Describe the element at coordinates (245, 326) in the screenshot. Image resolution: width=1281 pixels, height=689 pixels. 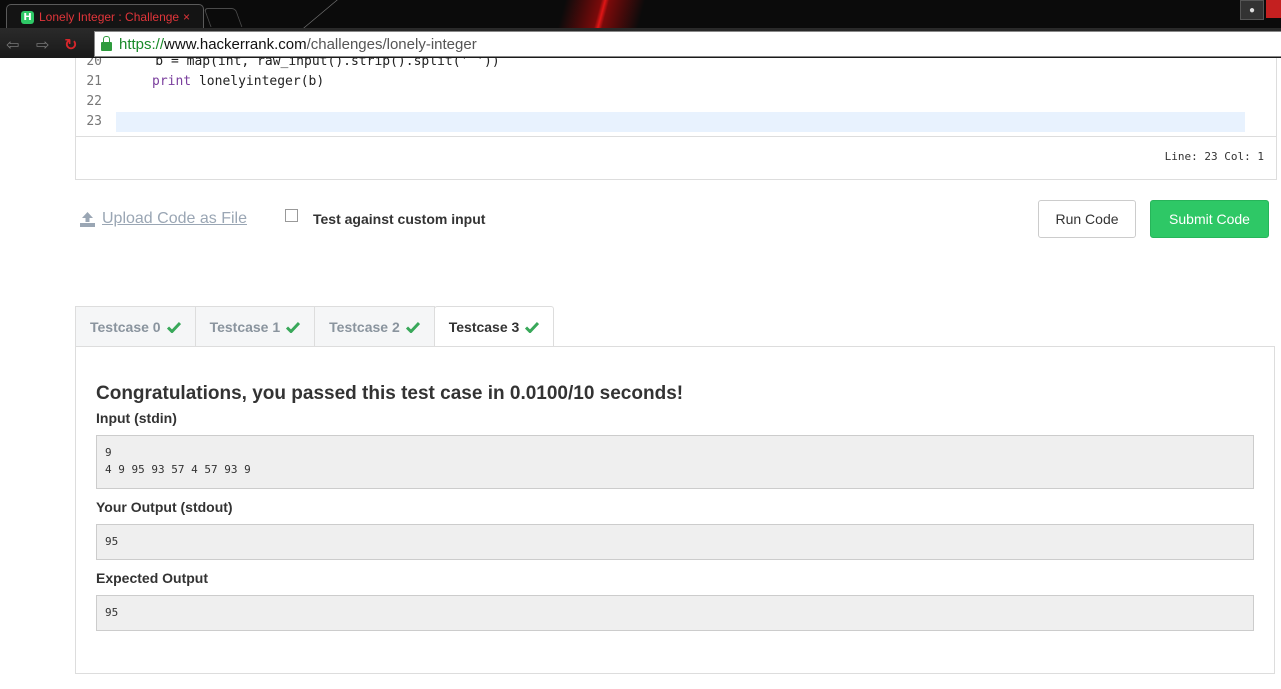
I see `tab-label: Testcase 1` at that location.